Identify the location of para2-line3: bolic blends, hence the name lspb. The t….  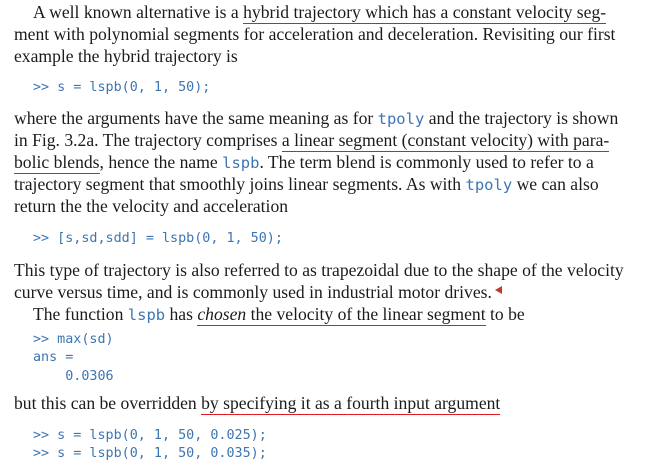
(304, 162).